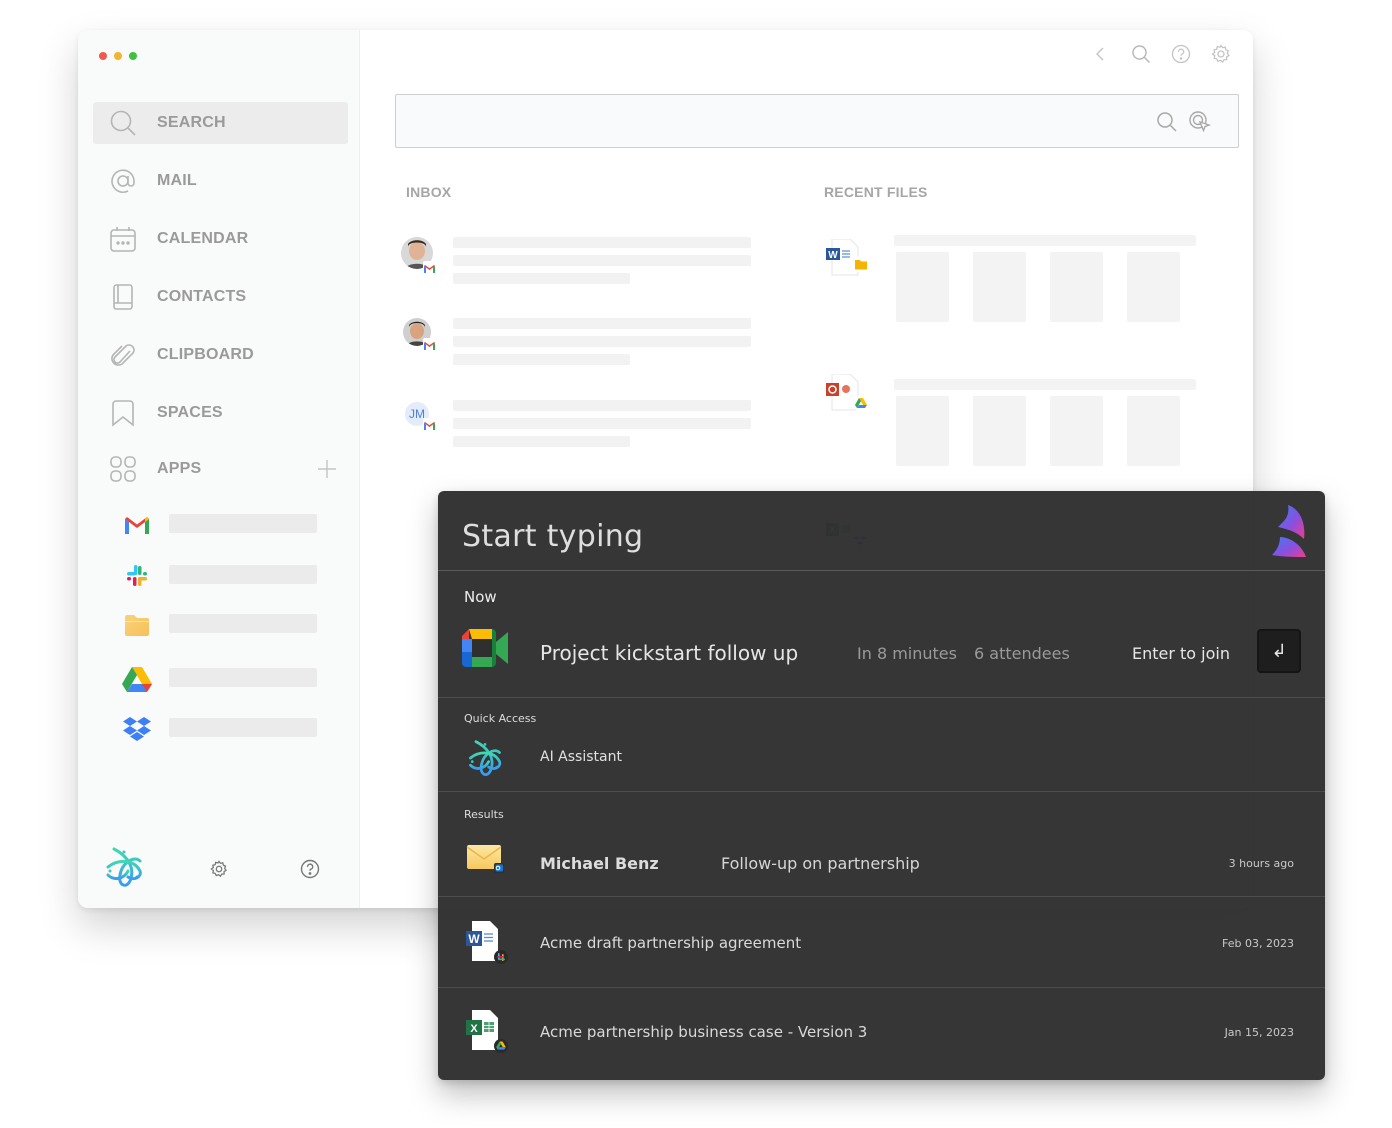  What do you see at coordinates (500, 718) in the screenshot?
I see `quick-access-heading: Quick Access` at bounding box center [500, 718].